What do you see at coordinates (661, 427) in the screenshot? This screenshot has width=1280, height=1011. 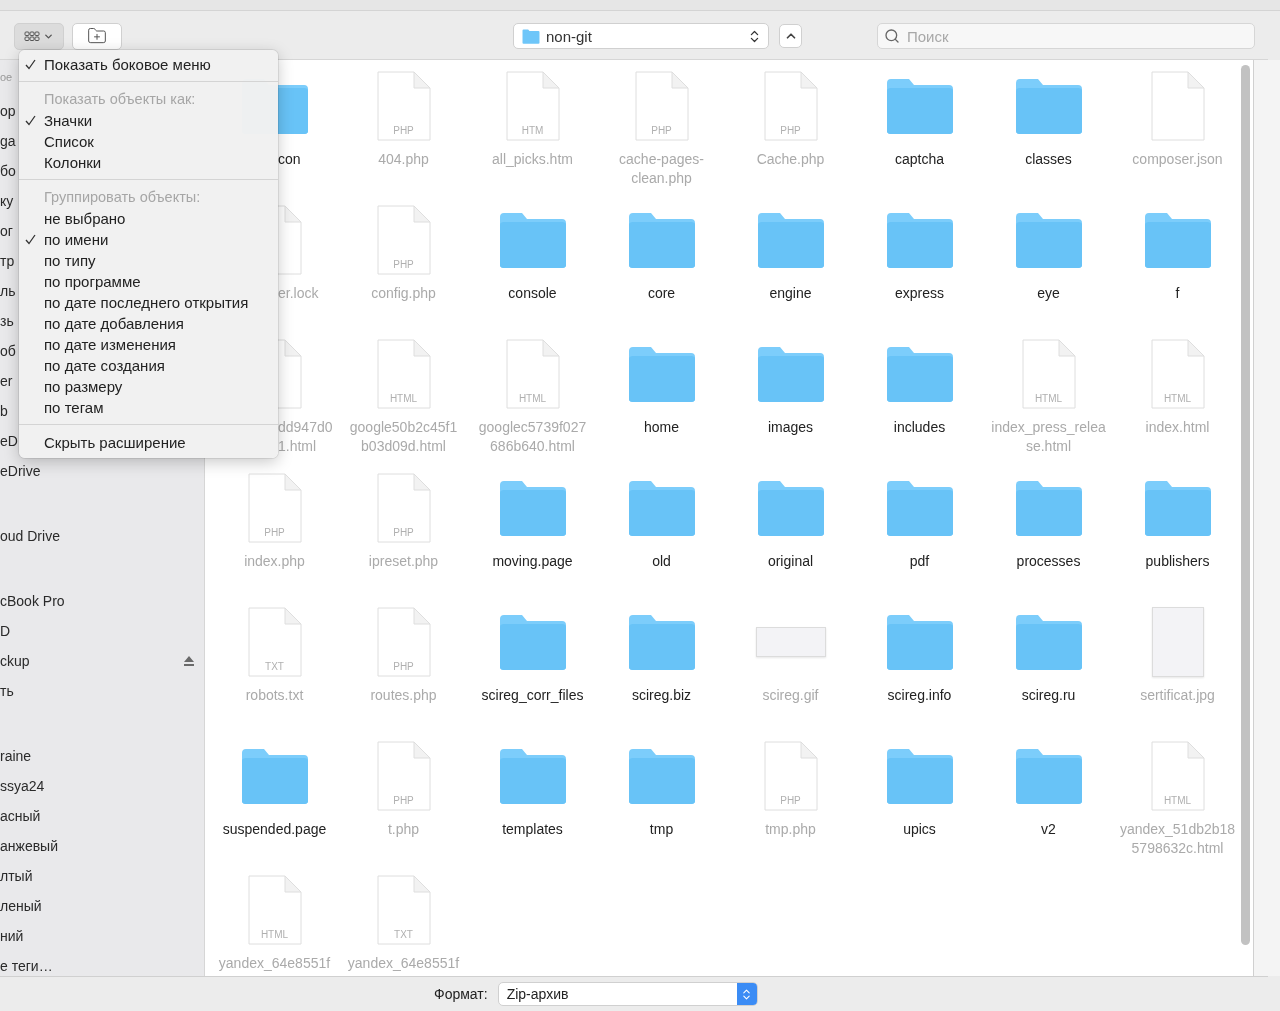 I see `folder-name: home` at bounding box center [661, 427].